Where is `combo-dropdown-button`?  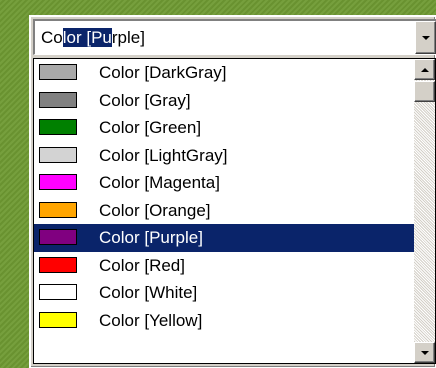
combo-dropdown-button is located at coordinates (425, 37).